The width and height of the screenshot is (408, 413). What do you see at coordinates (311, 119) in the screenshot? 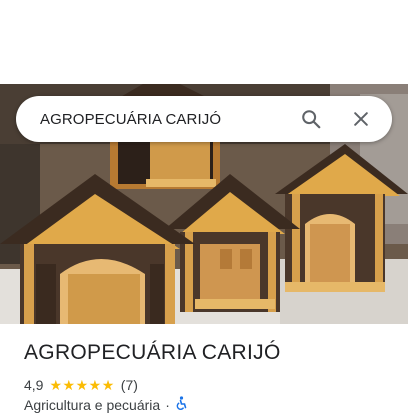
I see `search-icon` at bounding box center [311, 119].